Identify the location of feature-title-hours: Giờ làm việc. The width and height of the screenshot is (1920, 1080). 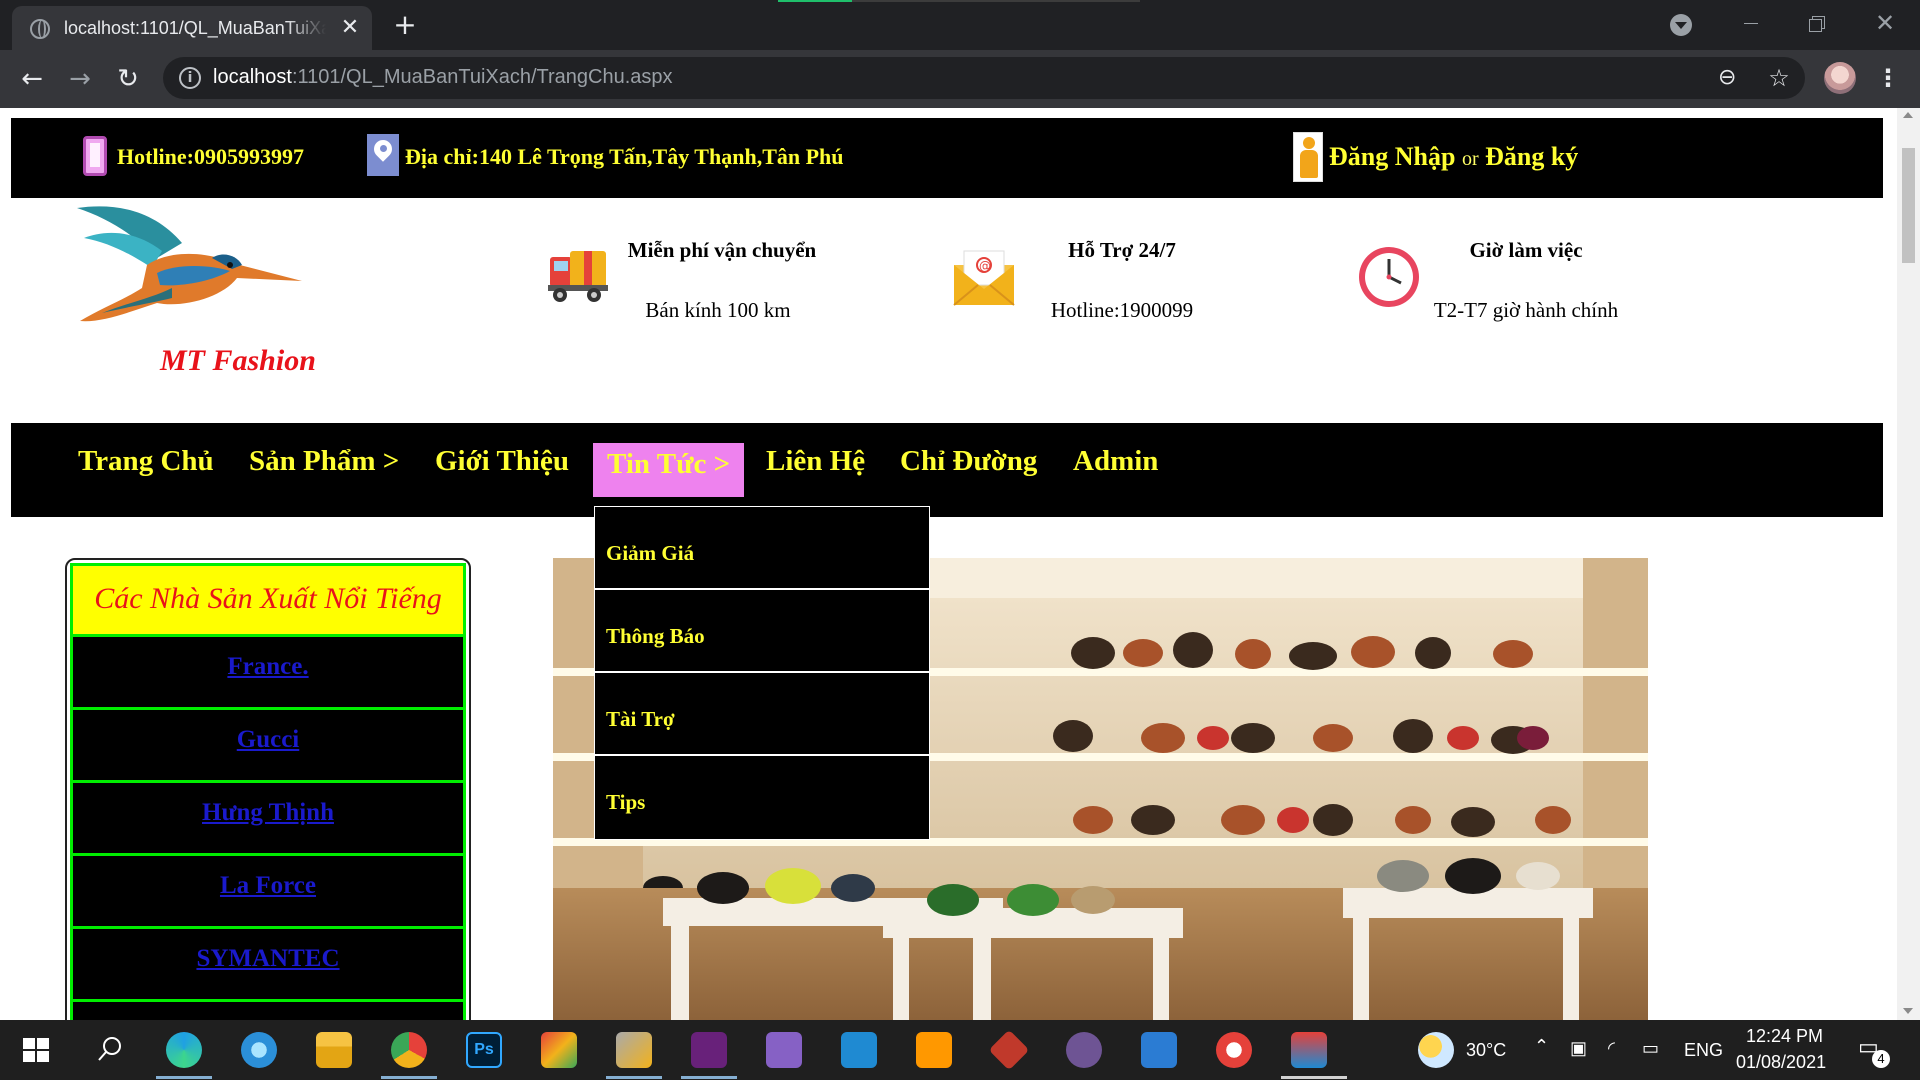
(1526, 250).